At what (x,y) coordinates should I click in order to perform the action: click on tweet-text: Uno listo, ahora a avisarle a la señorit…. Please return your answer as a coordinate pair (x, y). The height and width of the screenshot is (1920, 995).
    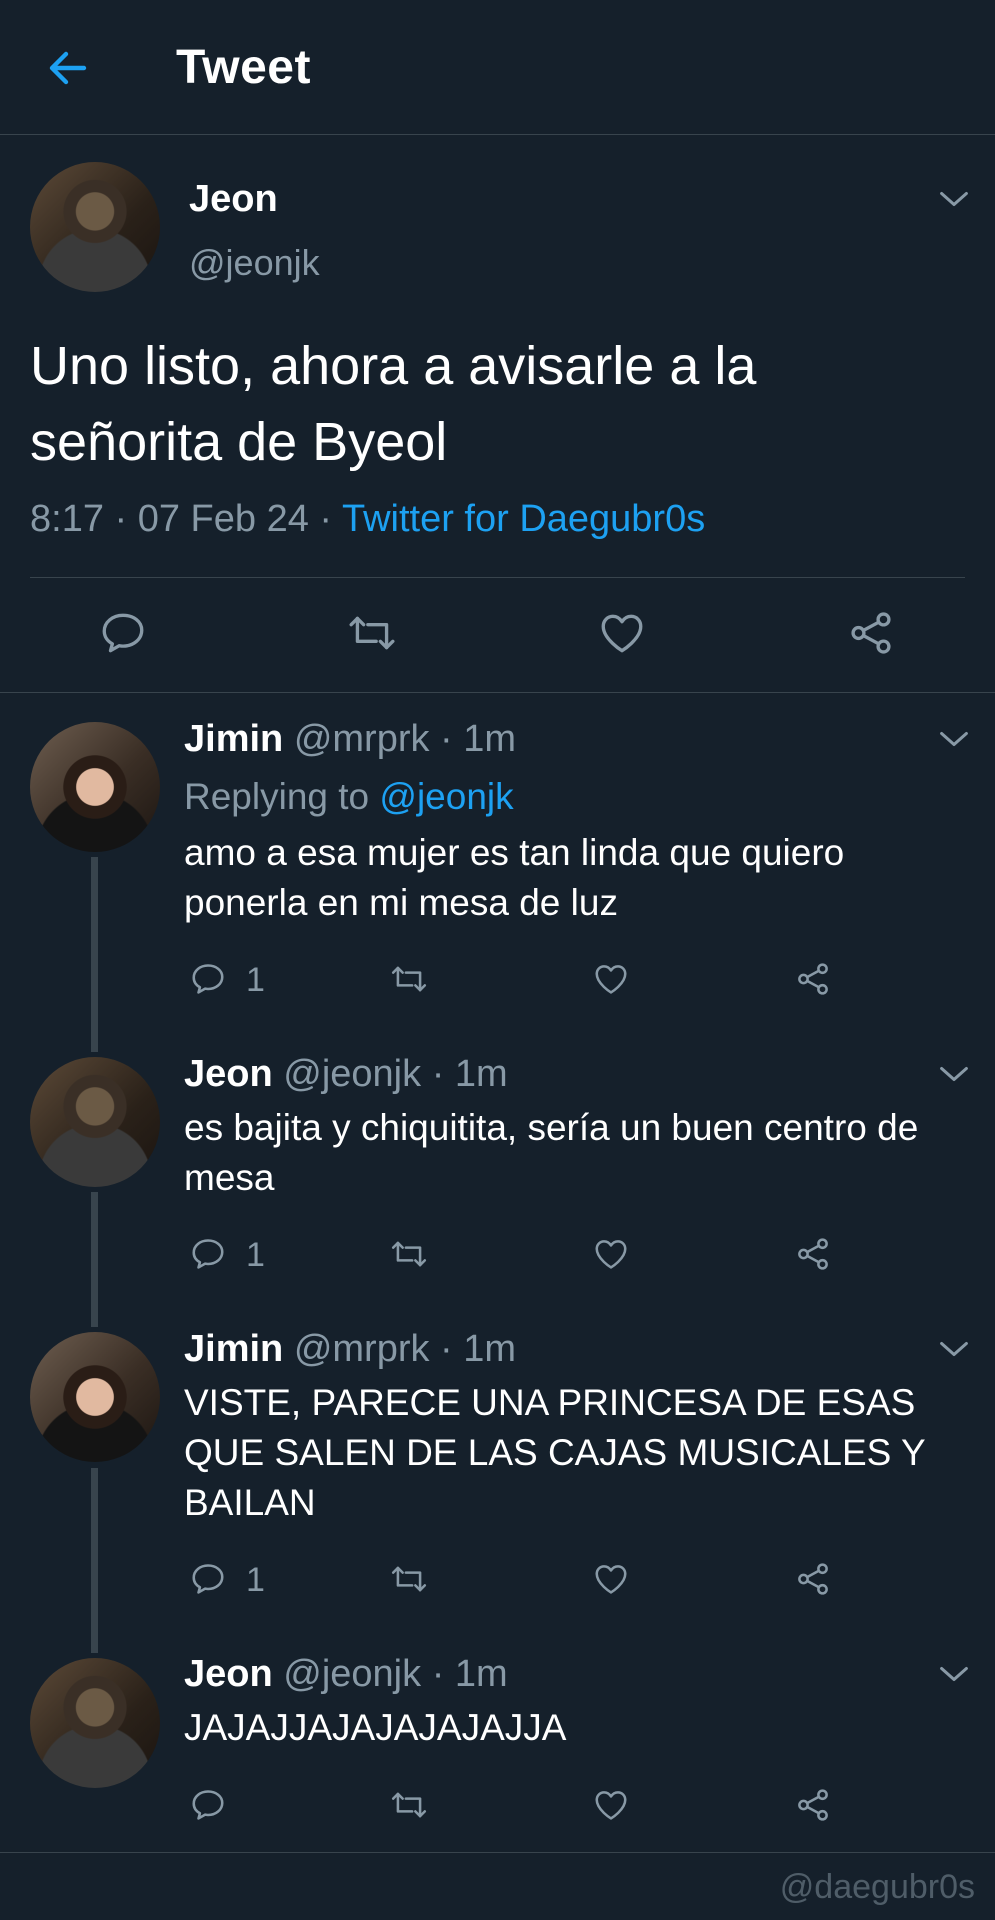
    Looking at the image, I should click on (393, 404).